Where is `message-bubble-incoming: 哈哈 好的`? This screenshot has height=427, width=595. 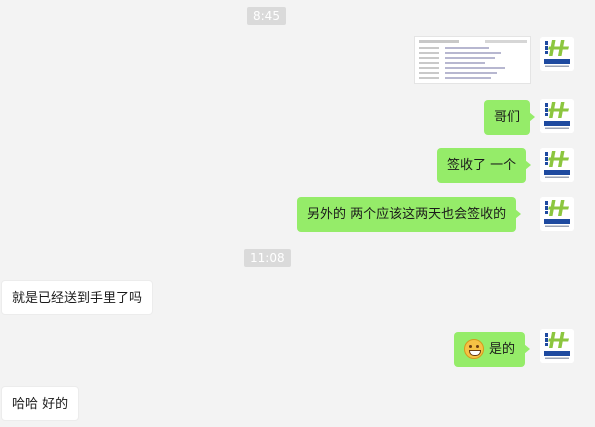
message-bubble-incoming: 哈哈 好的 is located at coordinates (40, 403).